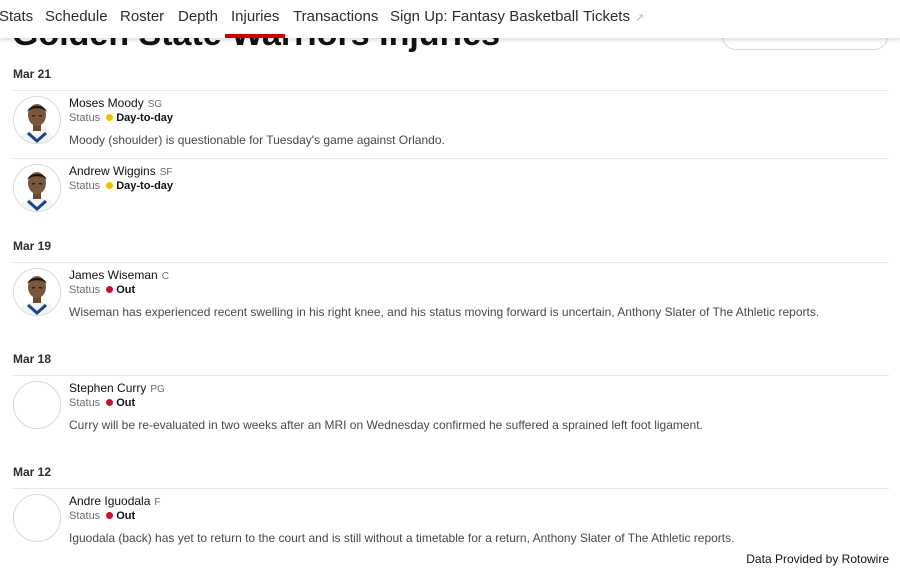  Describe the element at coordinates (113, 275) in the screenshot. I see `player-name-link: James Wiseman` at that location.